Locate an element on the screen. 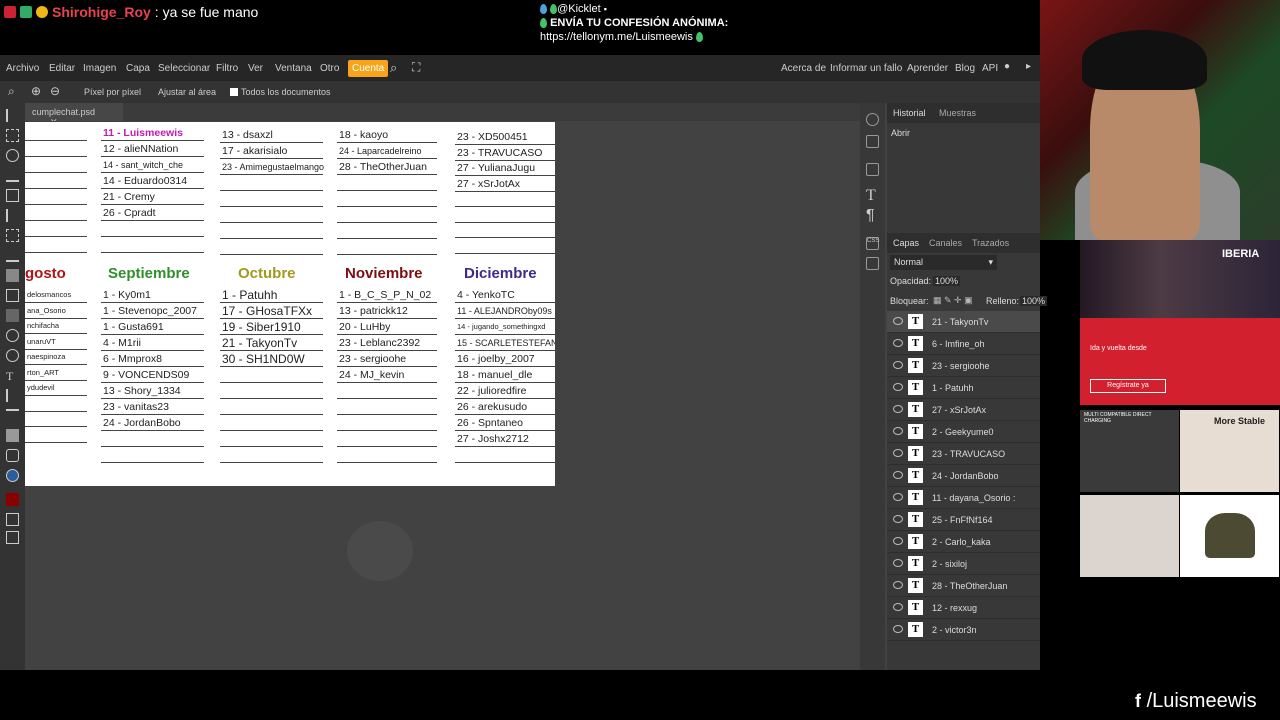 This screenshot has width=1280, height=720. type-tool-icon: T is located at coordinates (12, 376).